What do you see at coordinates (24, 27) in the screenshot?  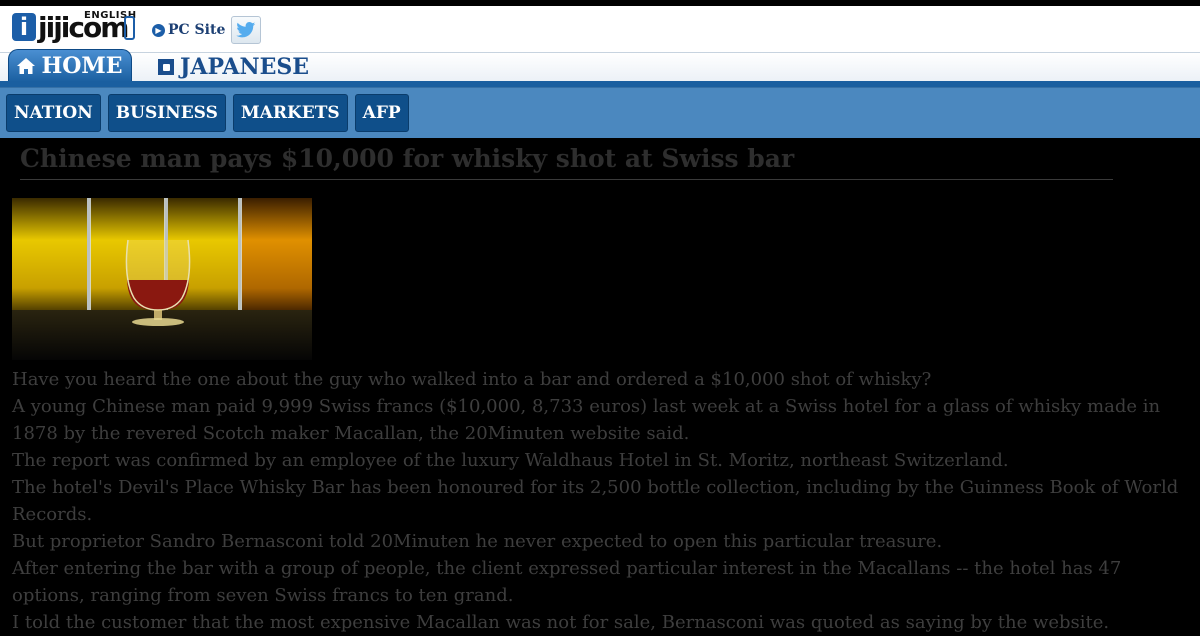 I see `logo-i-mark: i` at bounding box center [24, 27].